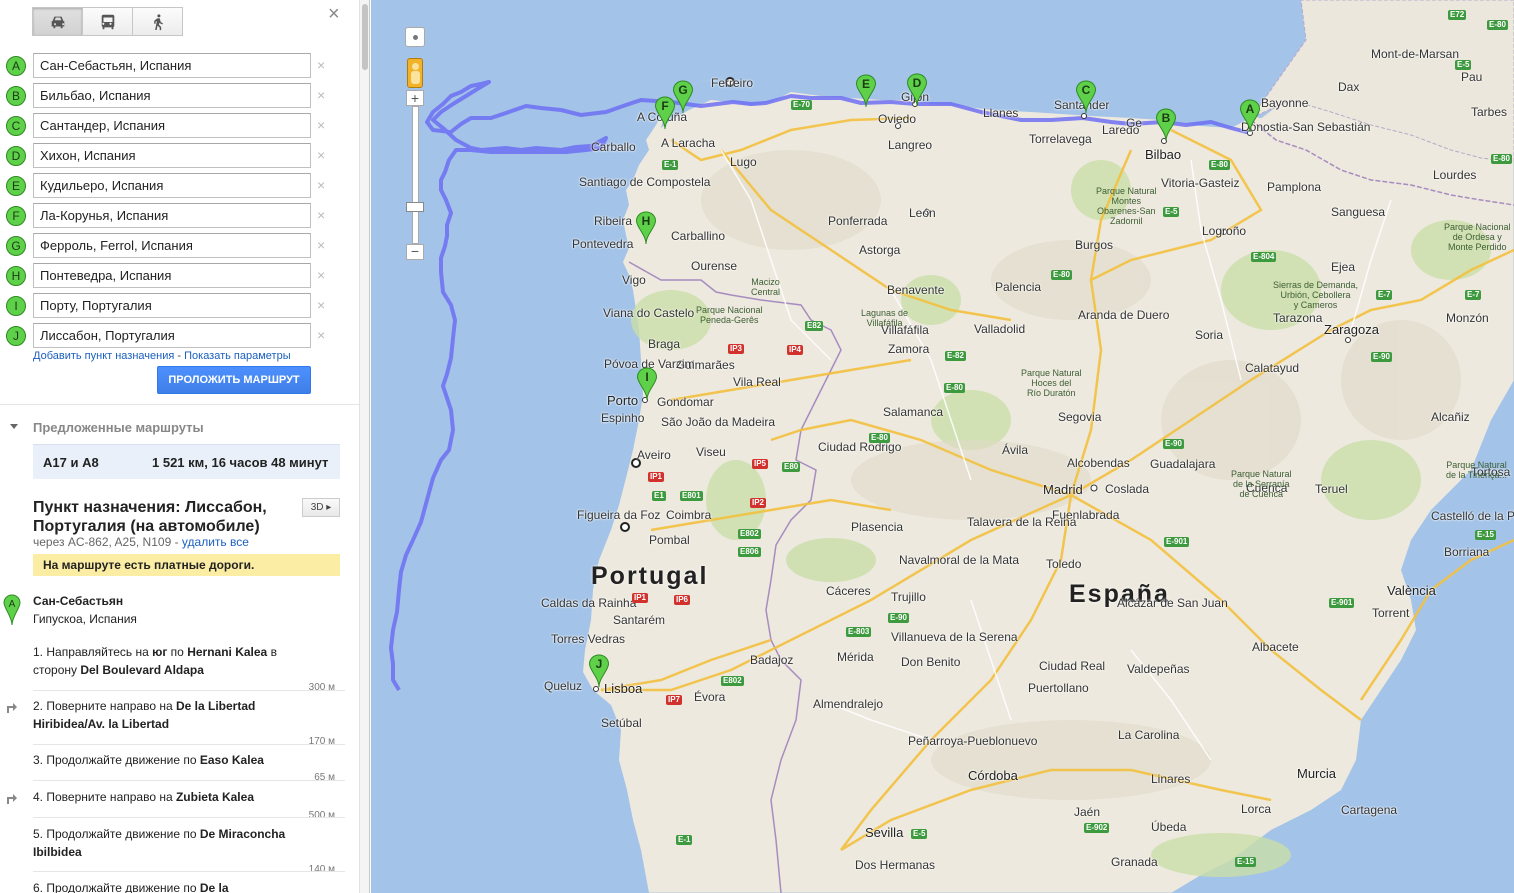  Describe the element at coordinates (237, 356) in the screenshot. I see `show-options-link: Показать параметры` at that location.